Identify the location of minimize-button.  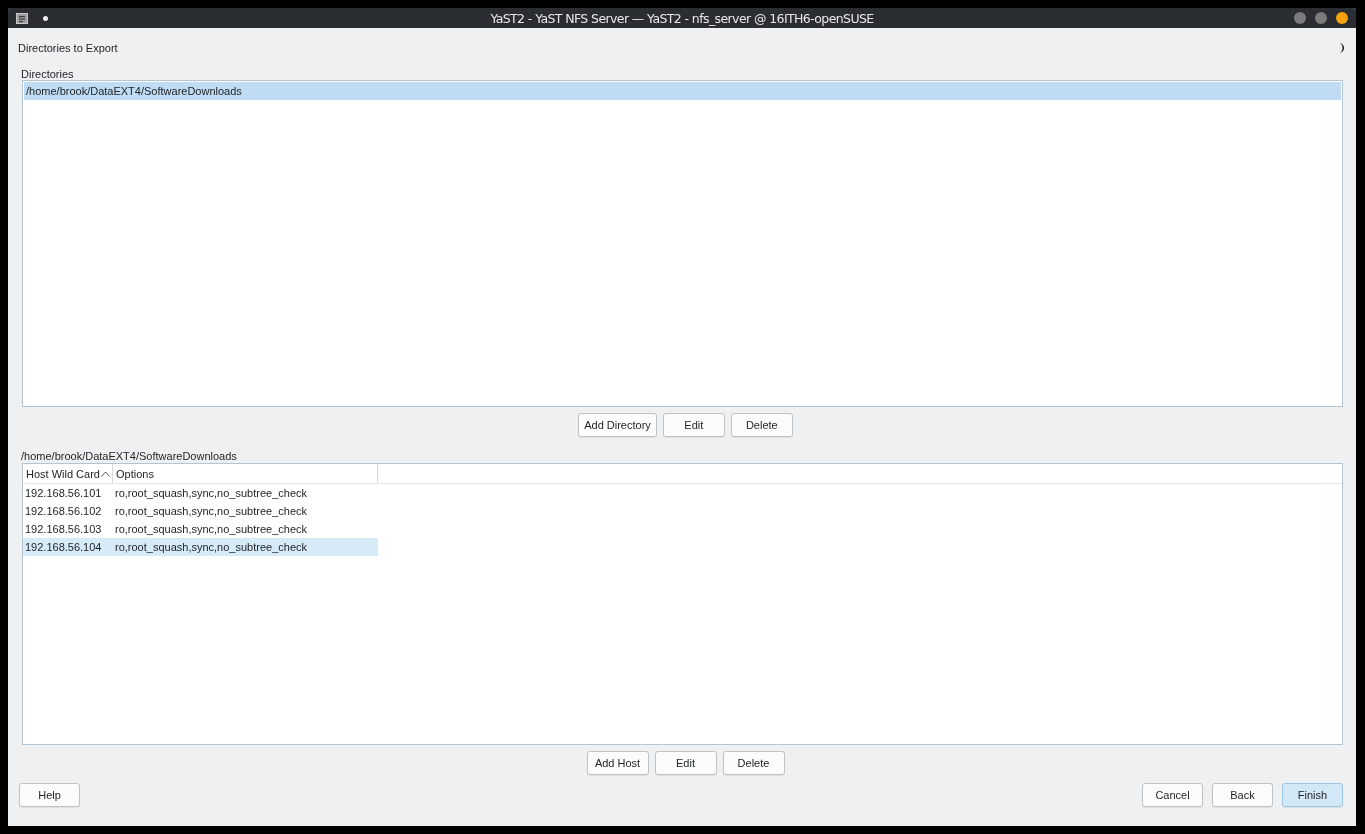
(1300, 18).